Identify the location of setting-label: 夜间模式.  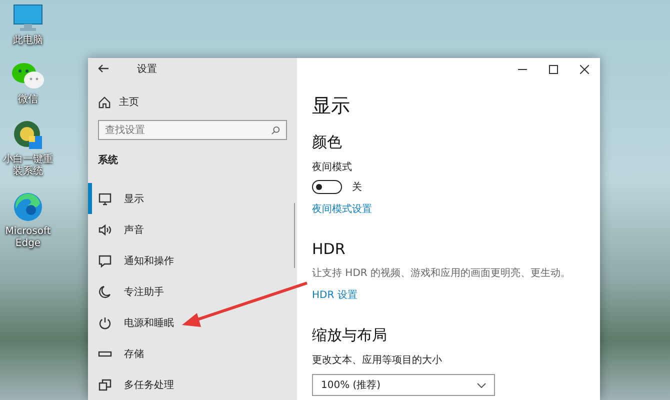
(332, 167).